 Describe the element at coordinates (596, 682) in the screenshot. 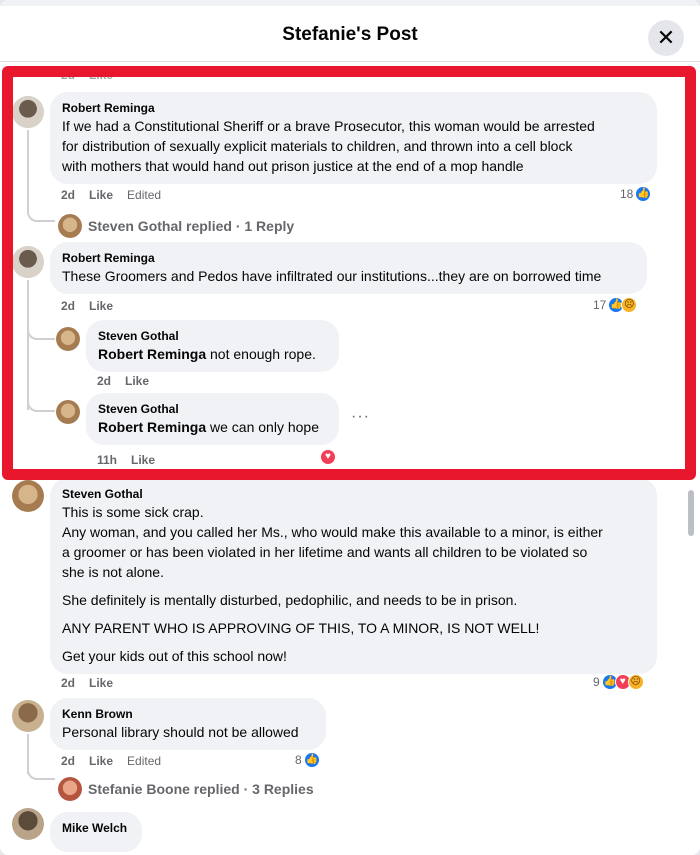

I see `reaction-count: 9` at that location.